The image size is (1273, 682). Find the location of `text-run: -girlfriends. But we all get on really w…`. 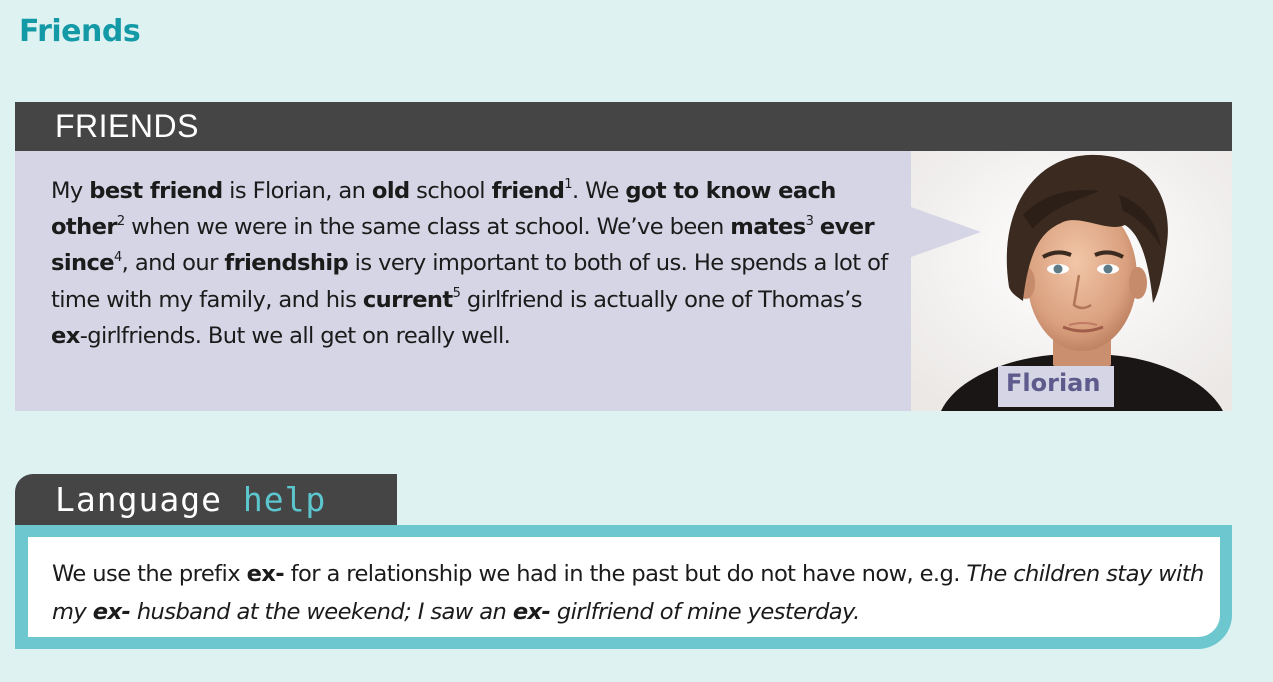

text-run: -girlfriends. But we all get on really w… is located at coordinates (295, 335).